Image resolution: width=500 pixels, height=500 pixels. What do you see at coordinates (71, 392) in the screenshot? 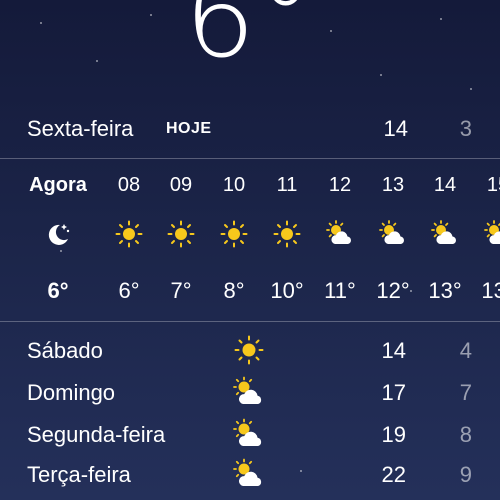
I see `daily-day-name: Domingo` at bounding box center [71, 392].